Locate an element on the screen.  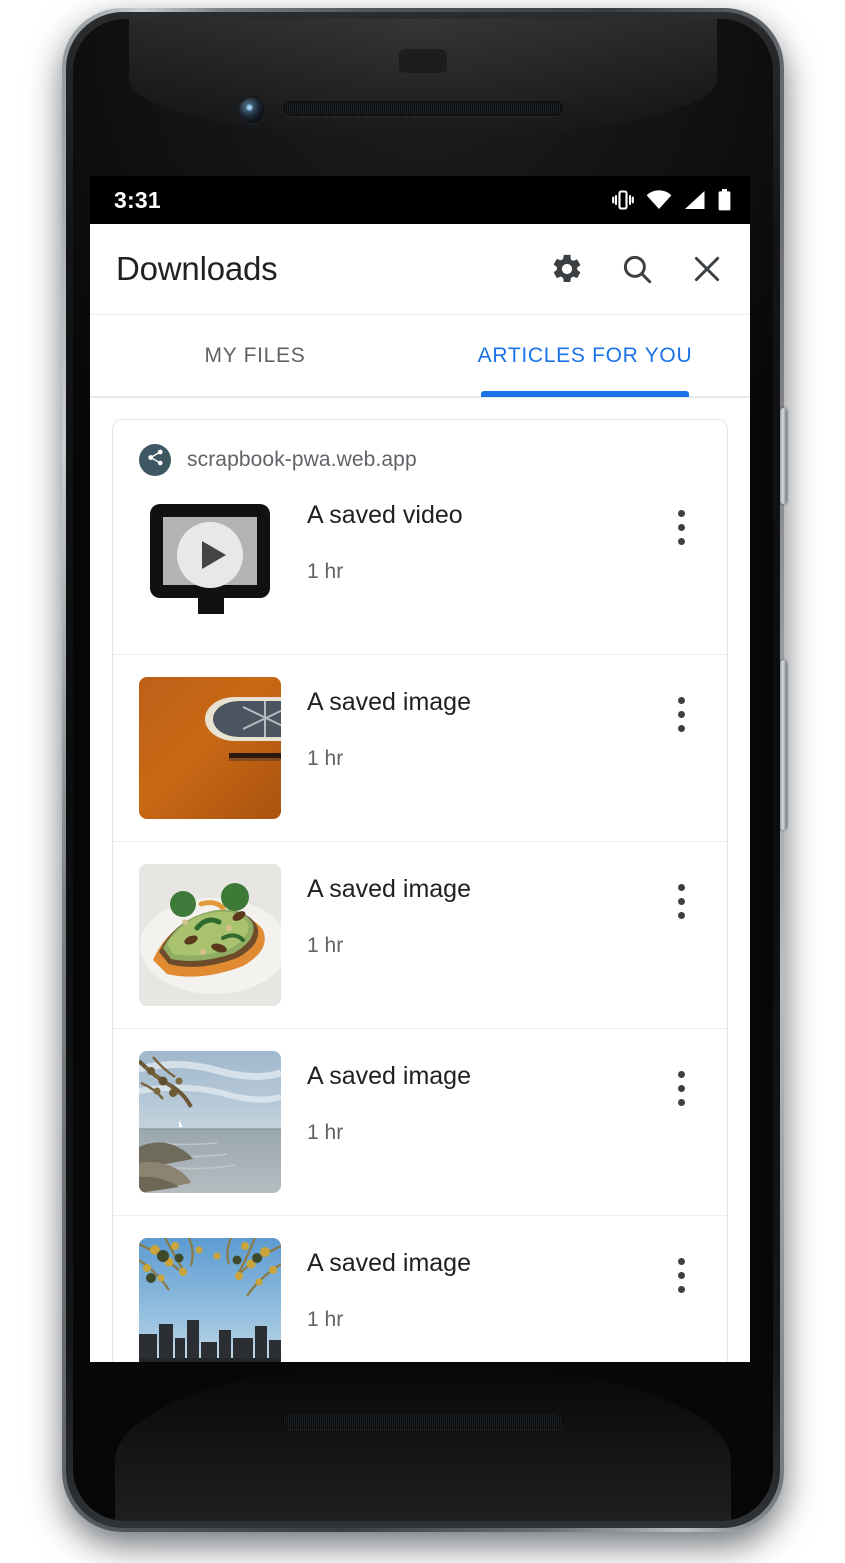
volume-button is located at coordinates (783, 745).